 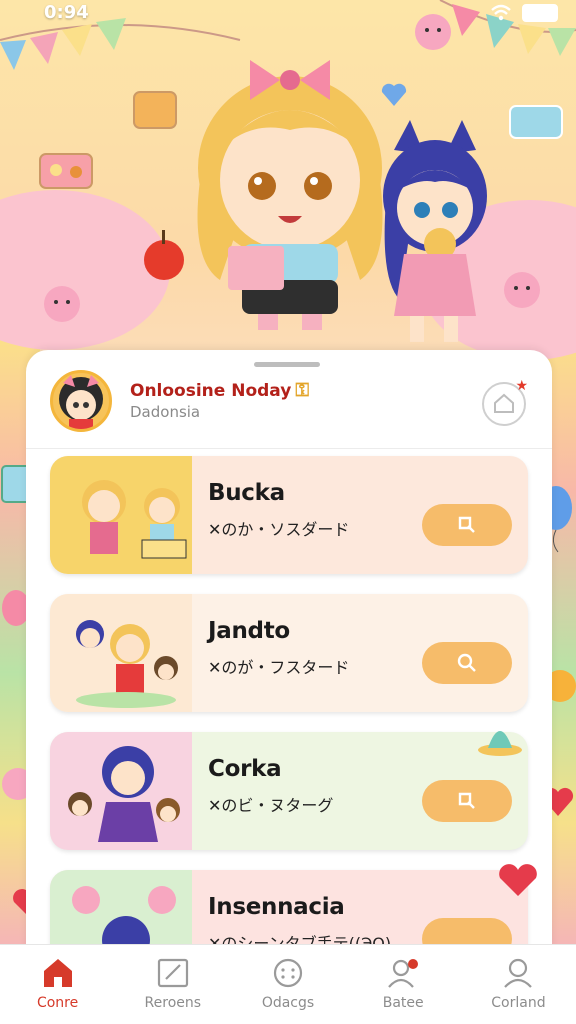 I want to click on profile-title-text: Onloosine Noday, so click(x=211, y=391).